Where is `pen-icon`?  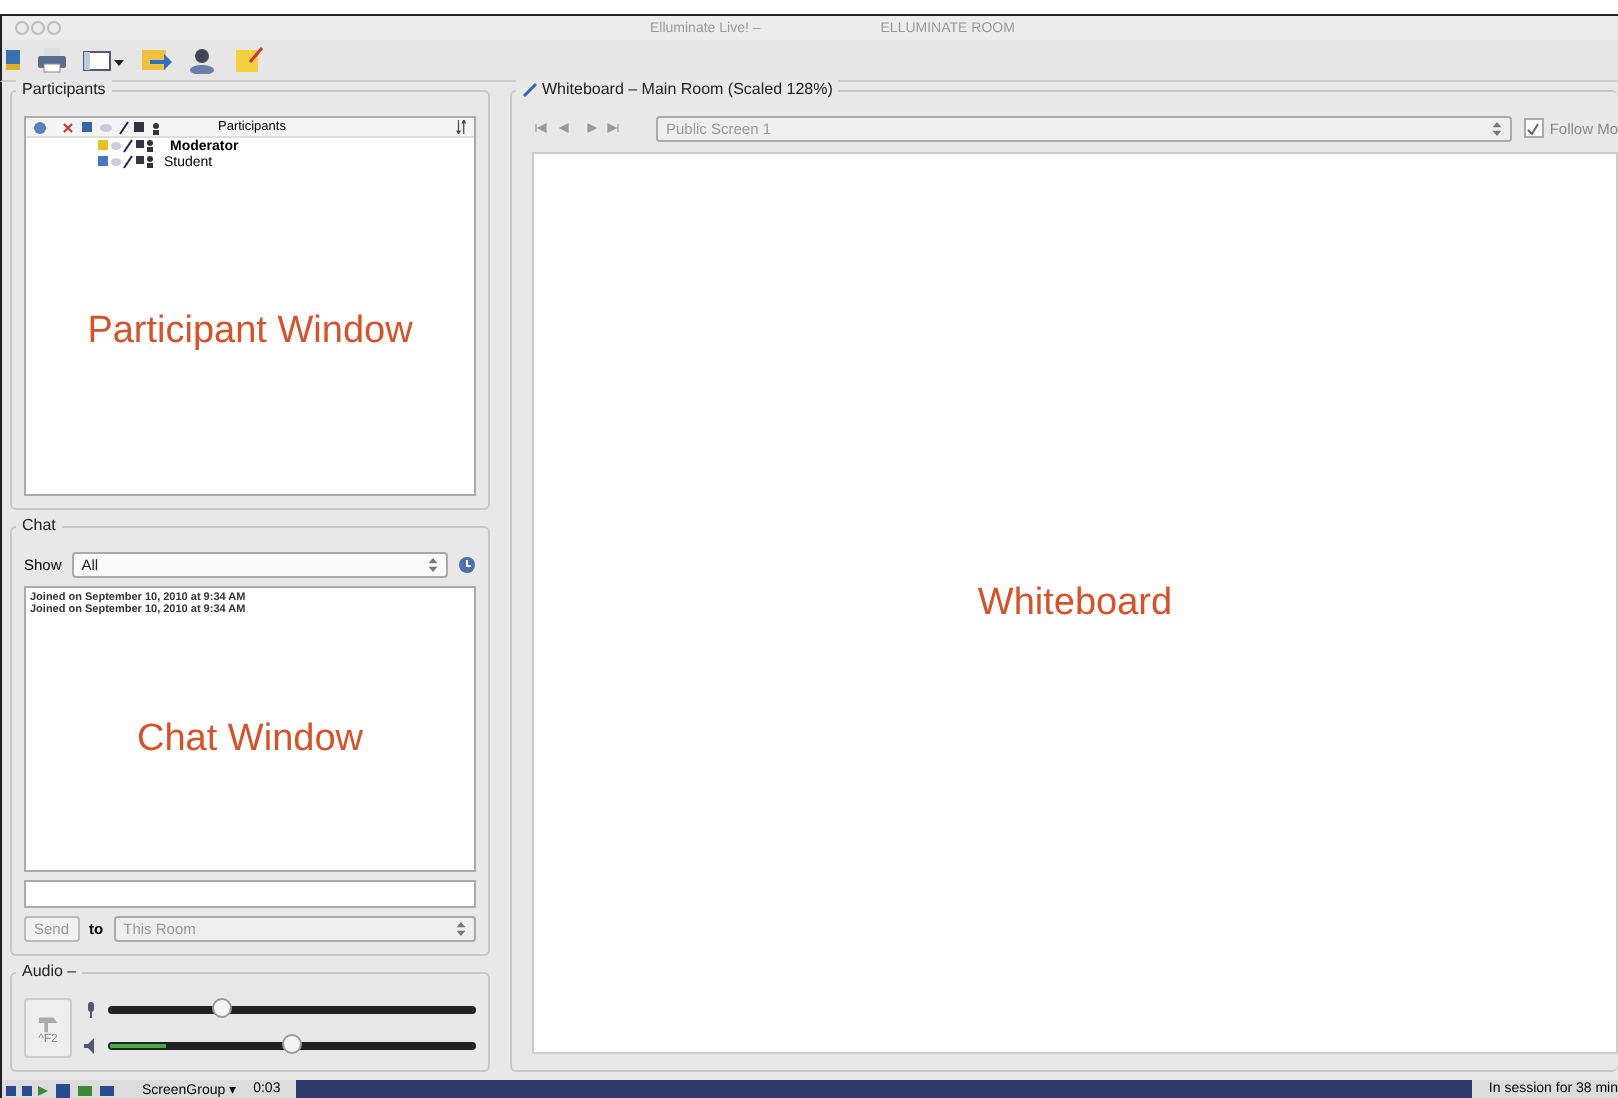 pen-icon is located at coordinates (530, 89).